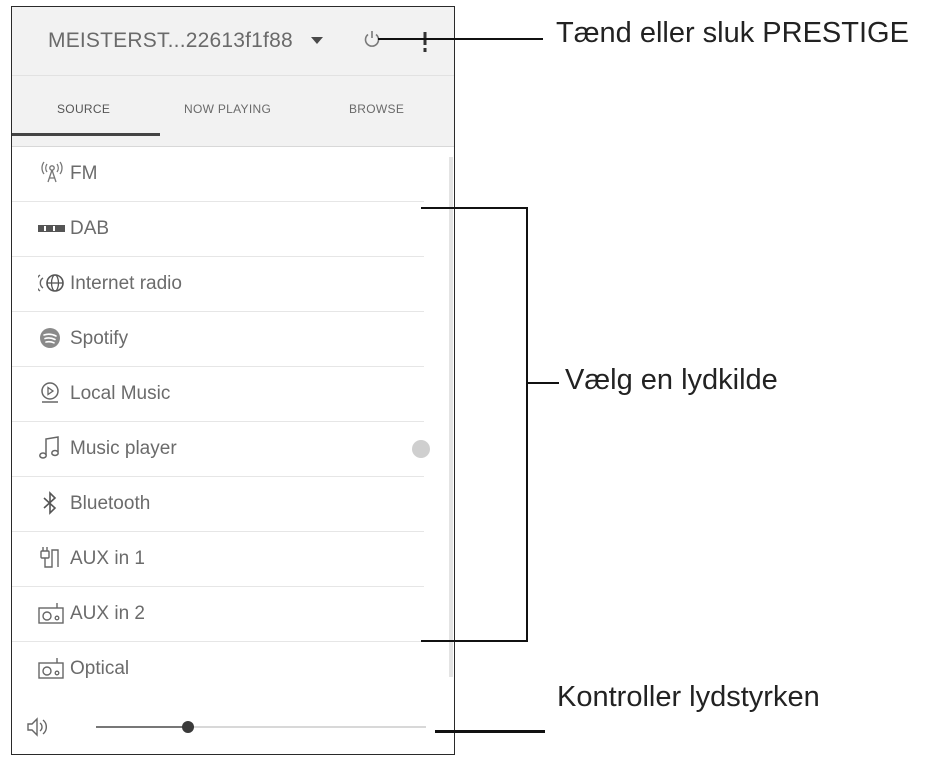 The image size is (943, 765). I want to click on local-music-icon, so click(50, 392).